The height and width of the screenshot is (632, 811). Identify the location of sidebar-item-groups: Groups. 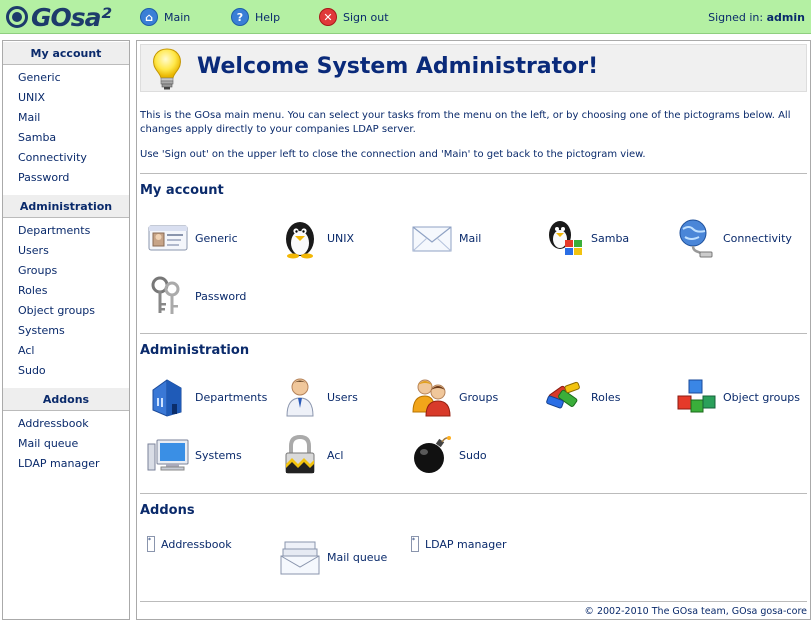
(66, 271).